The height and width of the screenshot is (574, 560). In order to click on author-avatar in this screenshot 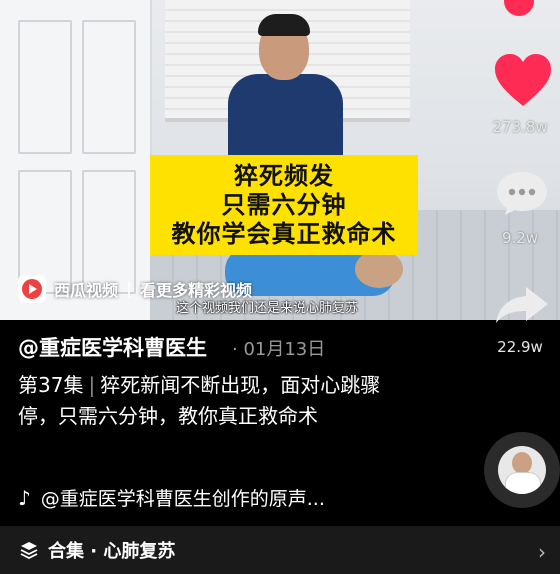, I will do `click(522, 470)`.